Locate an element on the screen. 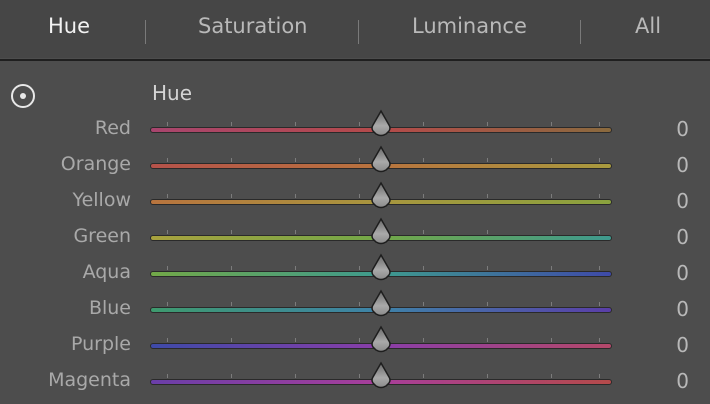 Image resolution: width=710 pixels, height=404 pixels. slider-track-orange is located at coordinates (381, 159).